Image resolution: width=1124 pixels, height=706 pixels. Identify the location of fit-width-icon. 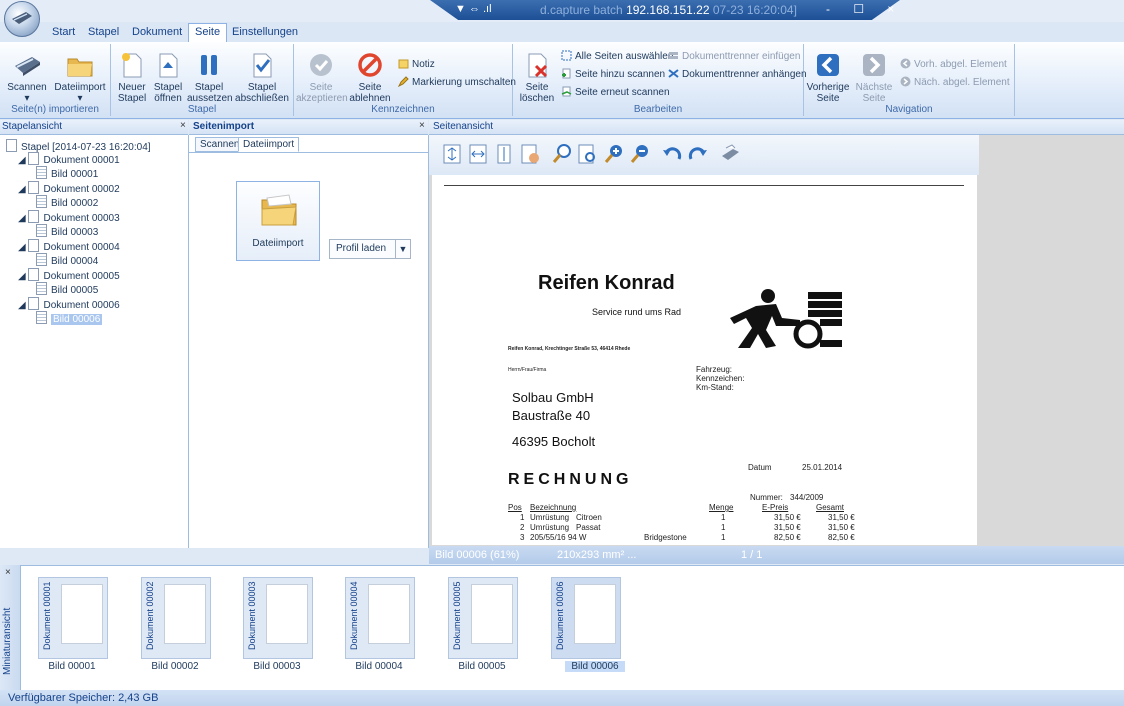
(478, 154).